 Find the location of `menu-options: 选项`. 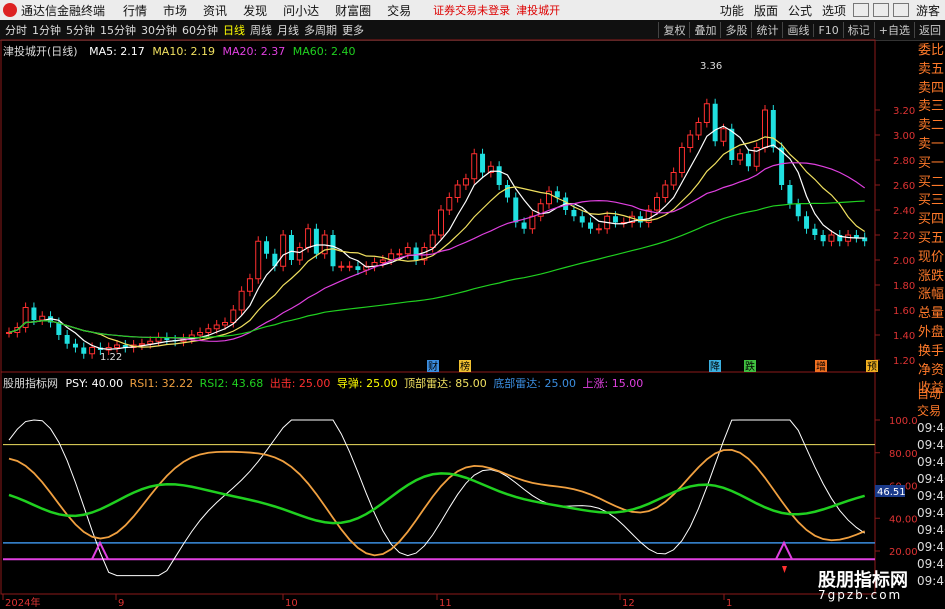

menu-options: 选项 is located at coordinates (834, 10).